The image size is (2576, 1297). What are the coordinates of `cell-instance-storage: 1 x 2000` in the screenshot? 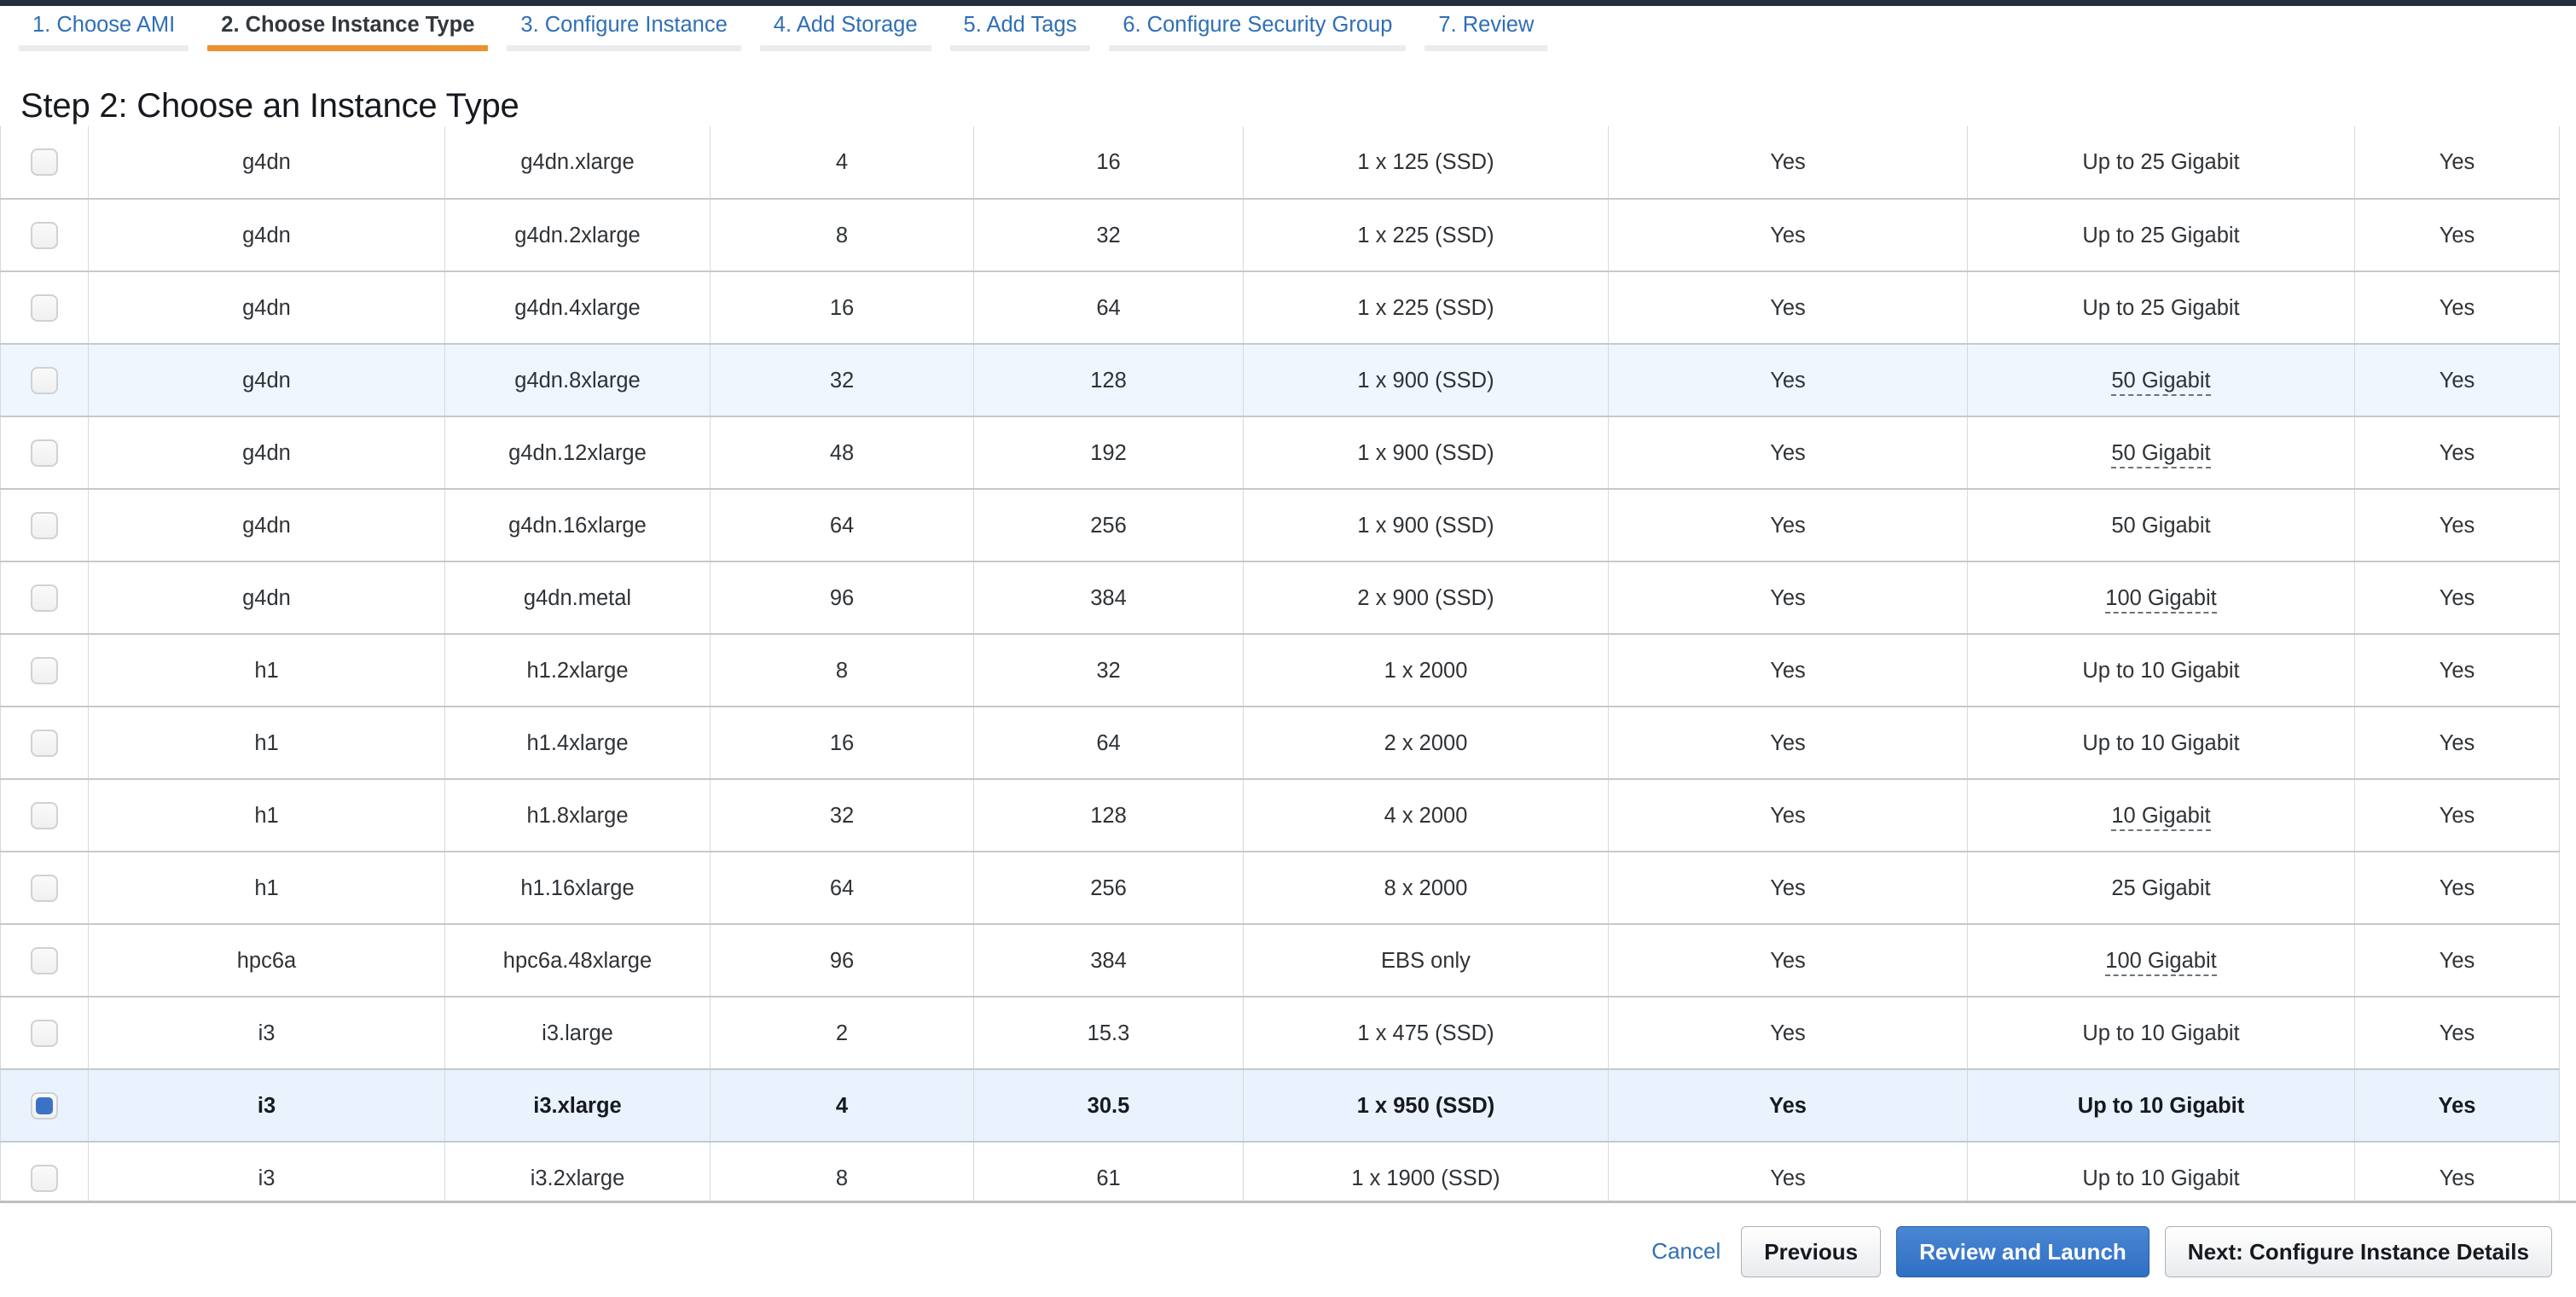 It's located at (1426, 670).